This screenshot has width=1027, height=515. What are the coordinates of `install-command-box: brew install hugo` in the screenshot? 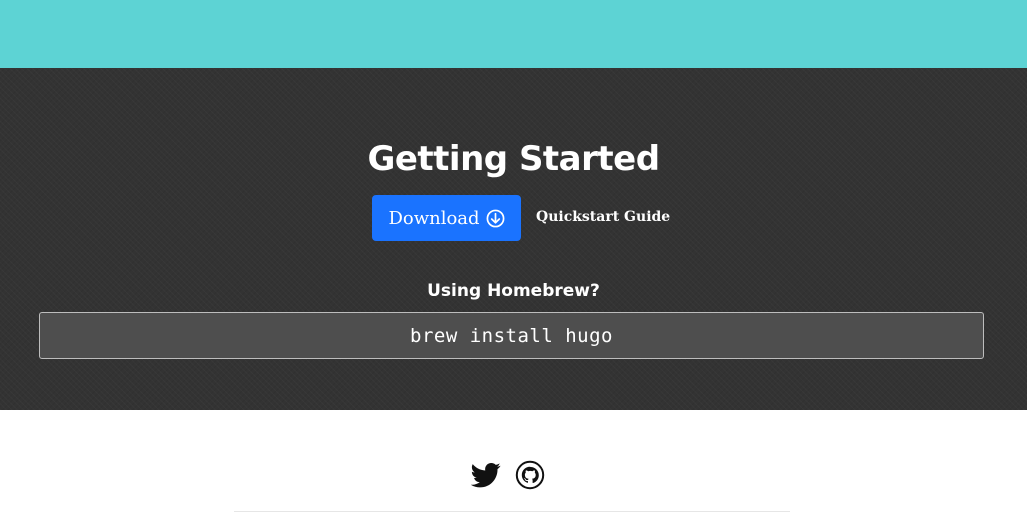 It's located at (511, 335).